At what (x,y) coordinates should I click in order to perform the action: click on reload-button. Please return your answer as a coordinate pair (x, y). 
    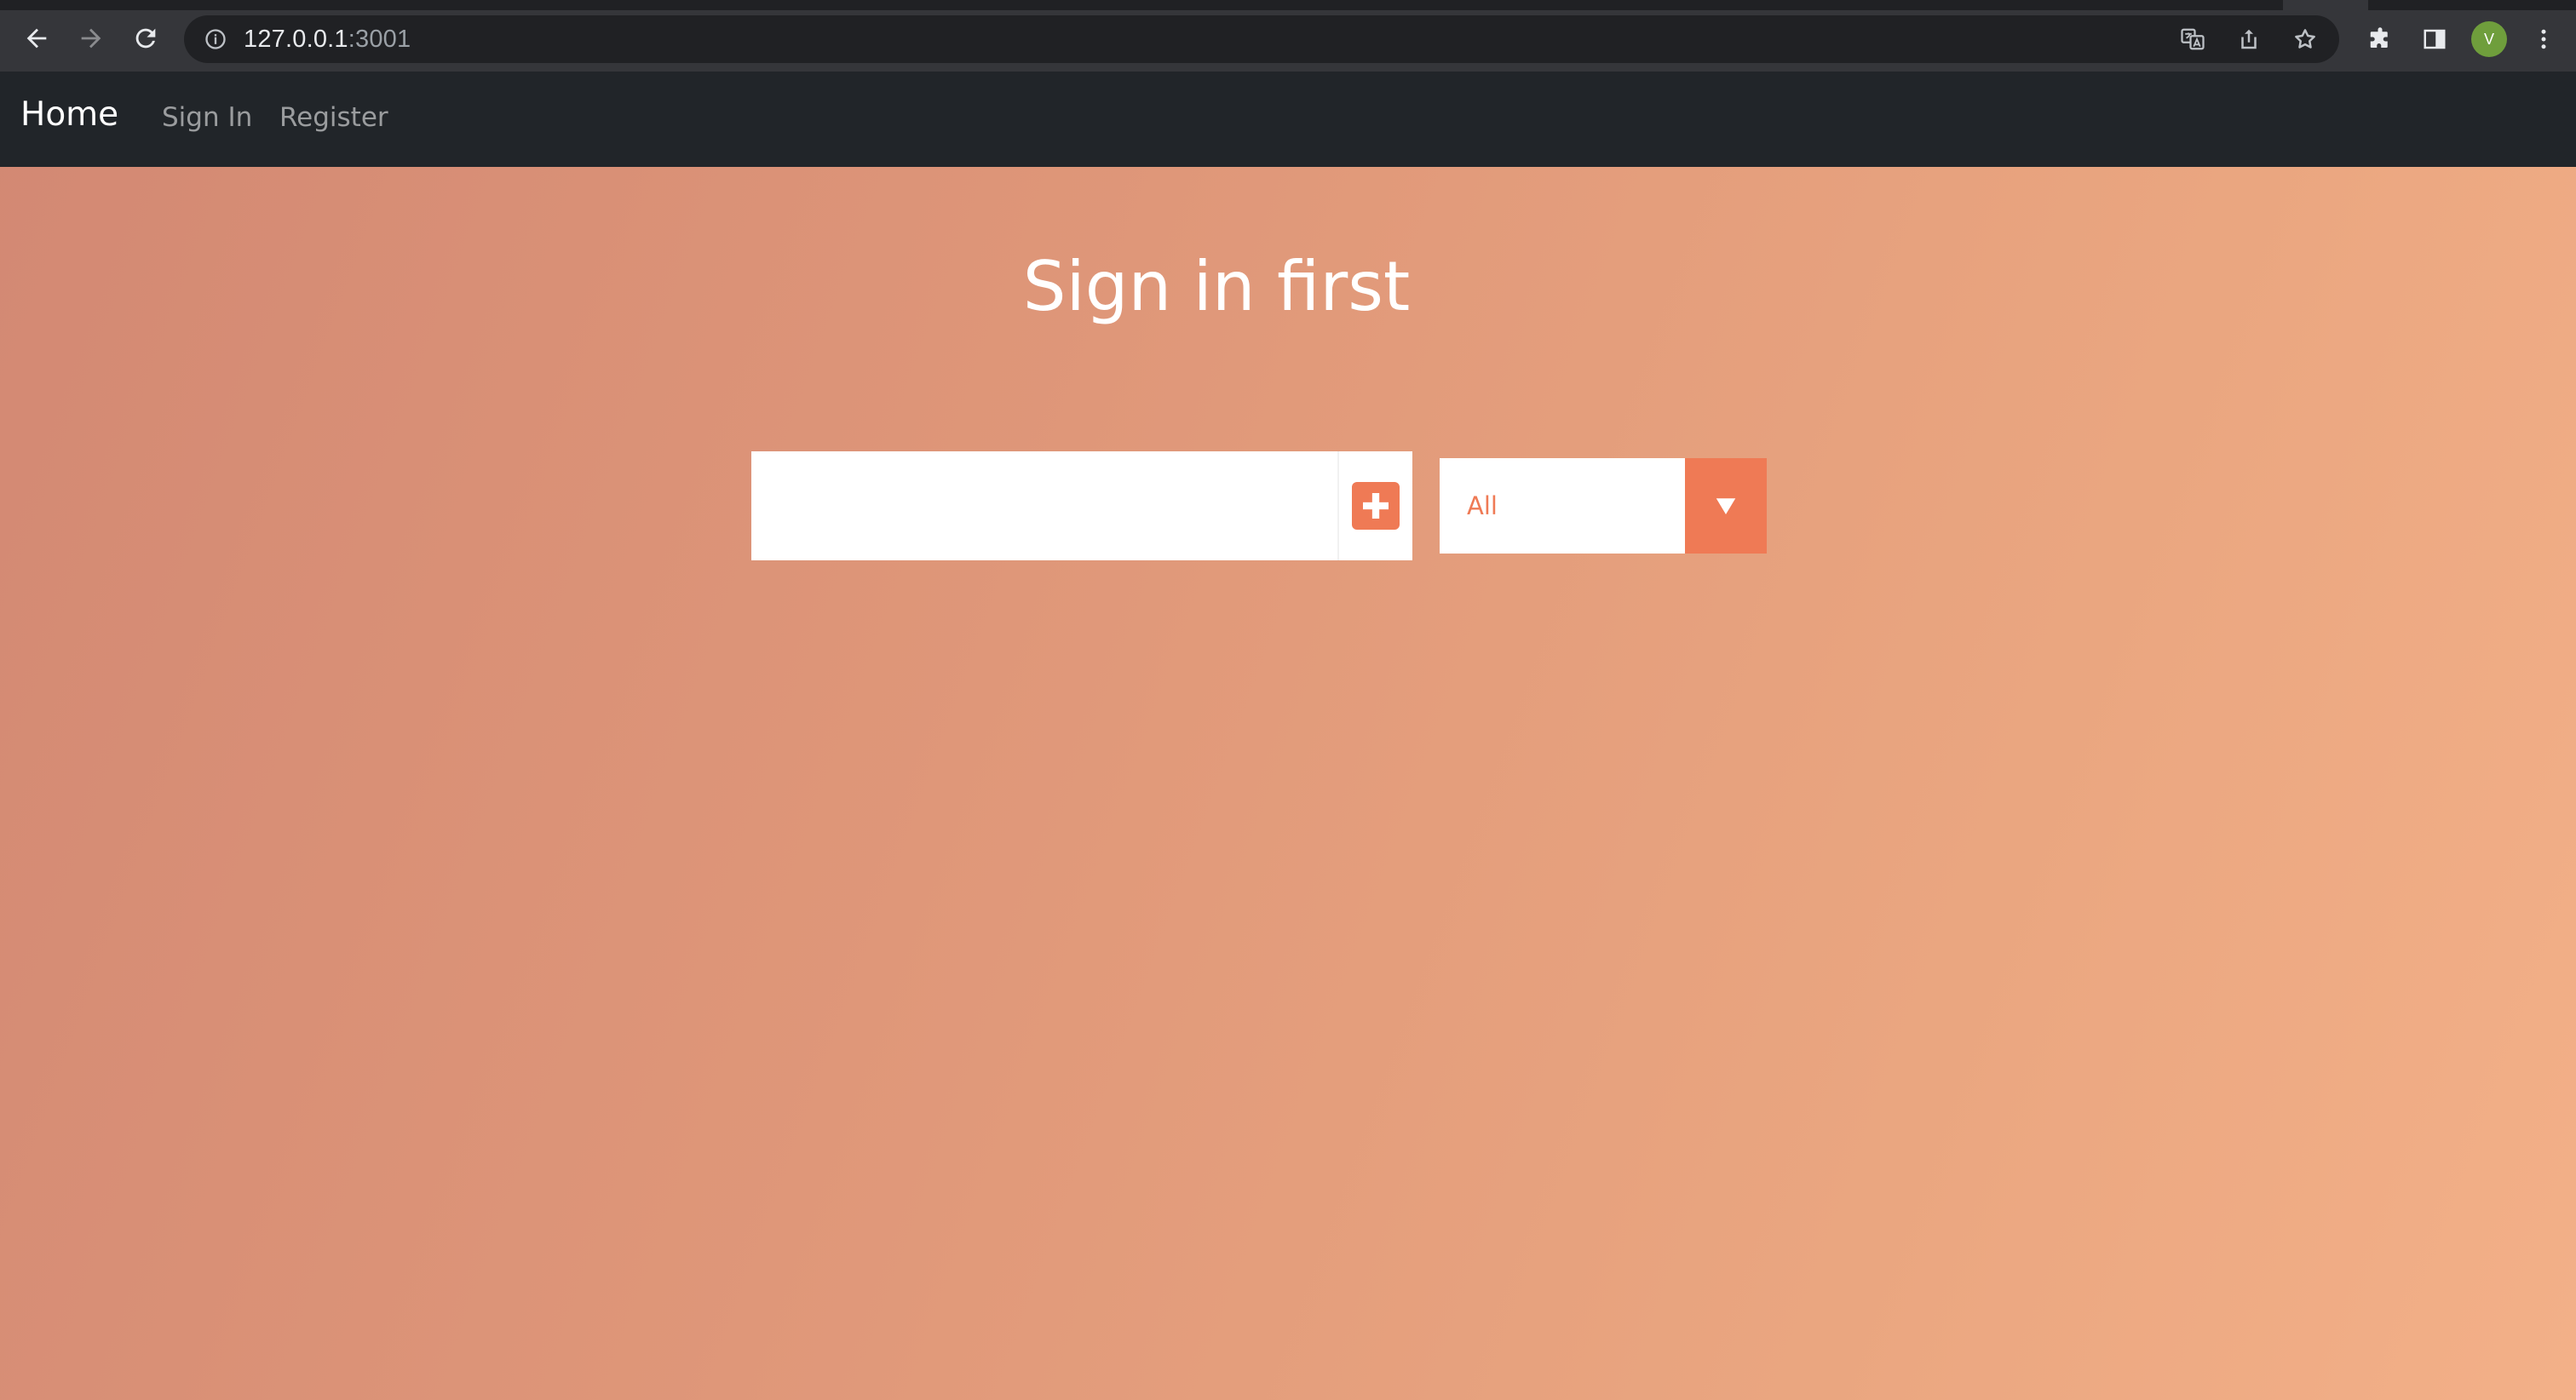
    Looking at the image, I should click on (145, 38).